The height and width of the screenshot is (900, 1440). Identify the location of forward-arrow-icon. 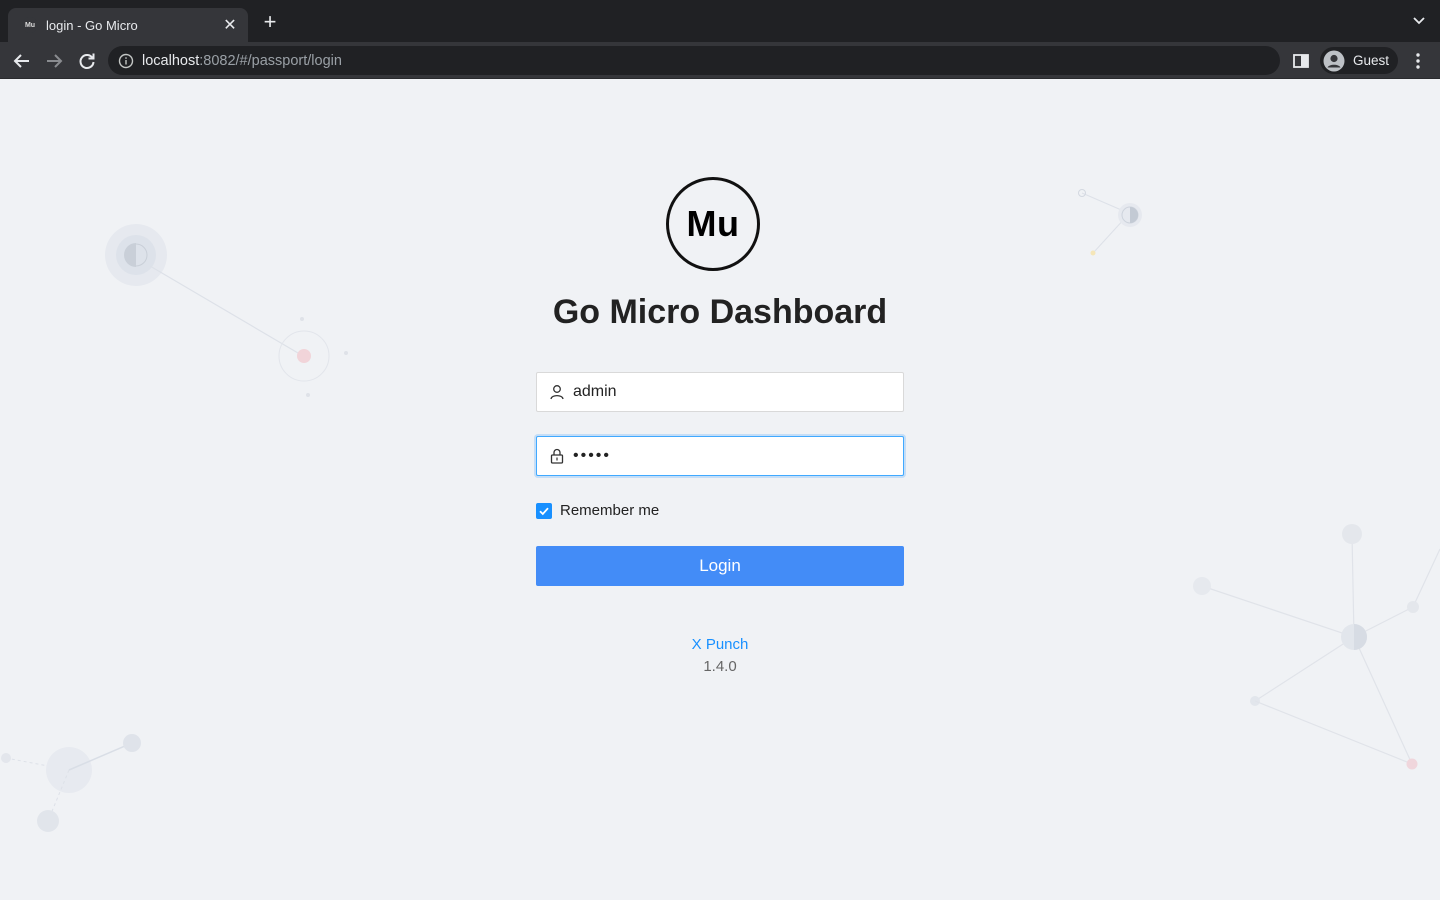
(54, 61).